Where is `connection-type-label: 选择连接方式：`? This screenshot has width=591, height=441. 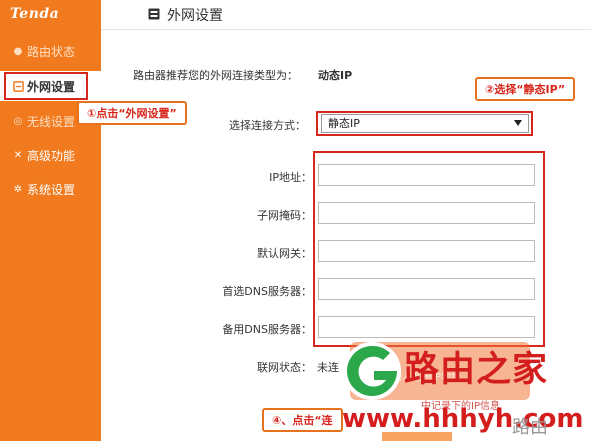
connection-type-label: 选择连接方式： is located at coordinates (267, 125).